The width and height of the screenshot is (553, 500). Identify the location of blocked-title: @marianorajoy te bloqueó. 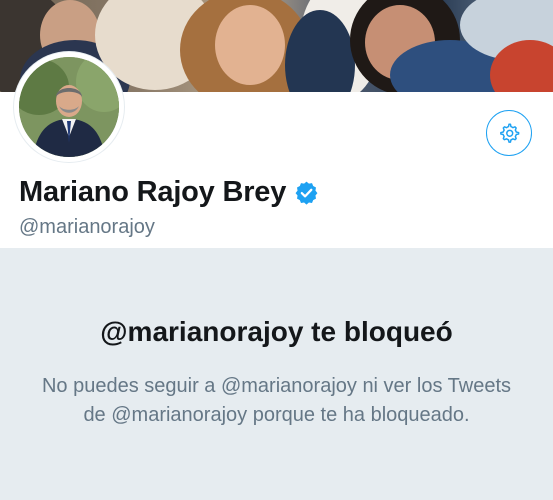
(276, 331).